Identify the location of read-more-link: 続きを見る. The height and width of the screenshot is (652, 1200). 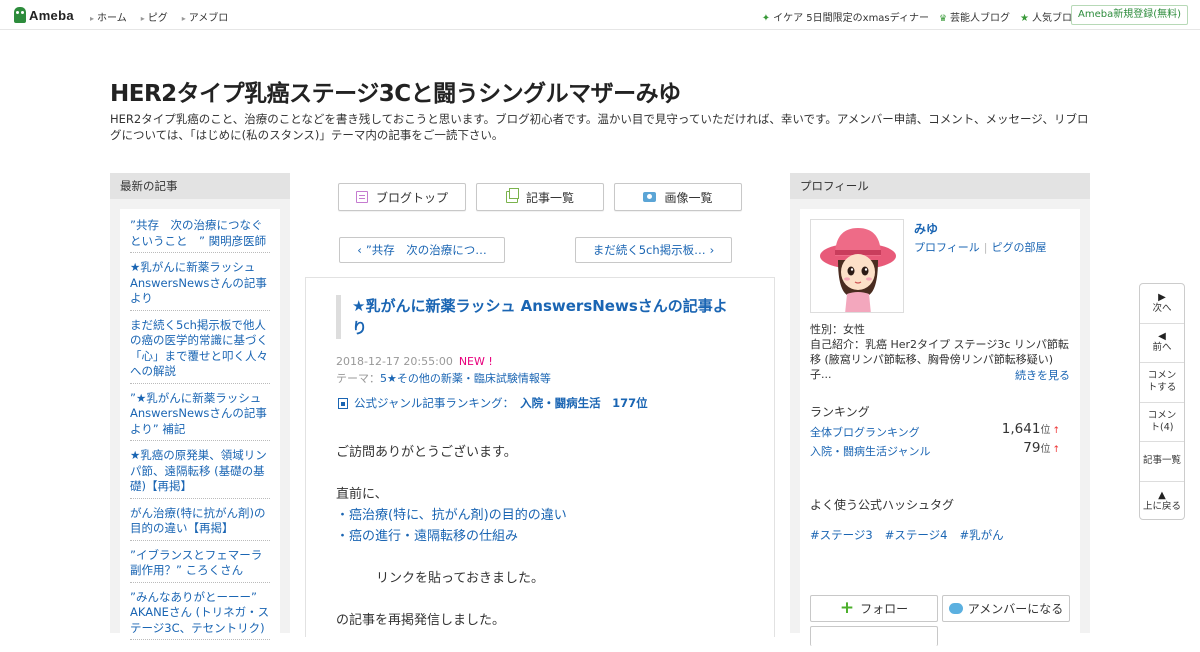
(1042, 375).